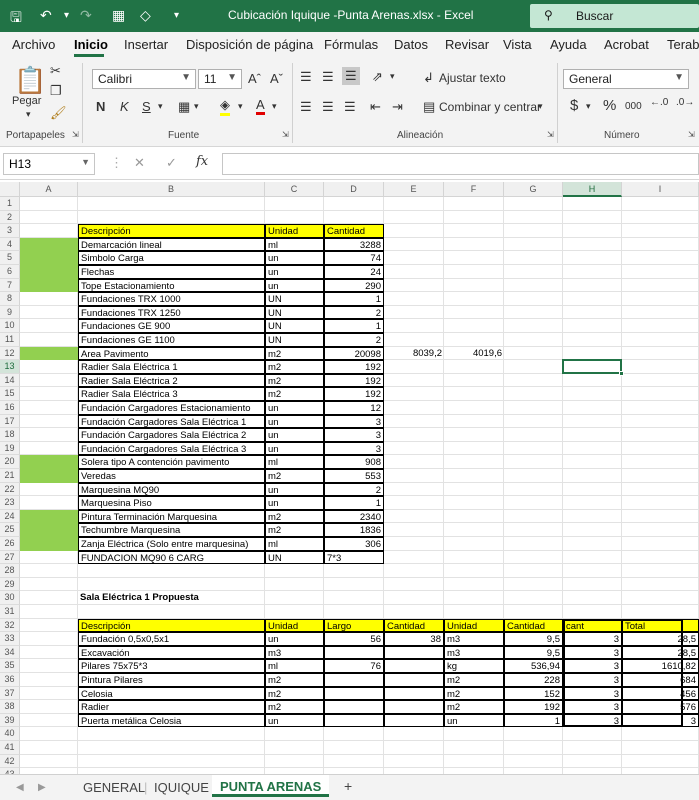  I want to click on formula-input, so click(460, 164).